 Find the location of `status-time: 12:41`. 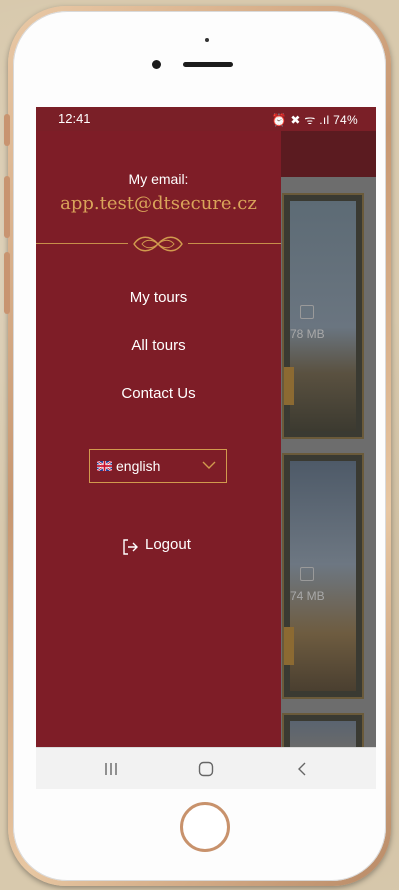

status-time: 12:41 is located at coordinates (74, 118).